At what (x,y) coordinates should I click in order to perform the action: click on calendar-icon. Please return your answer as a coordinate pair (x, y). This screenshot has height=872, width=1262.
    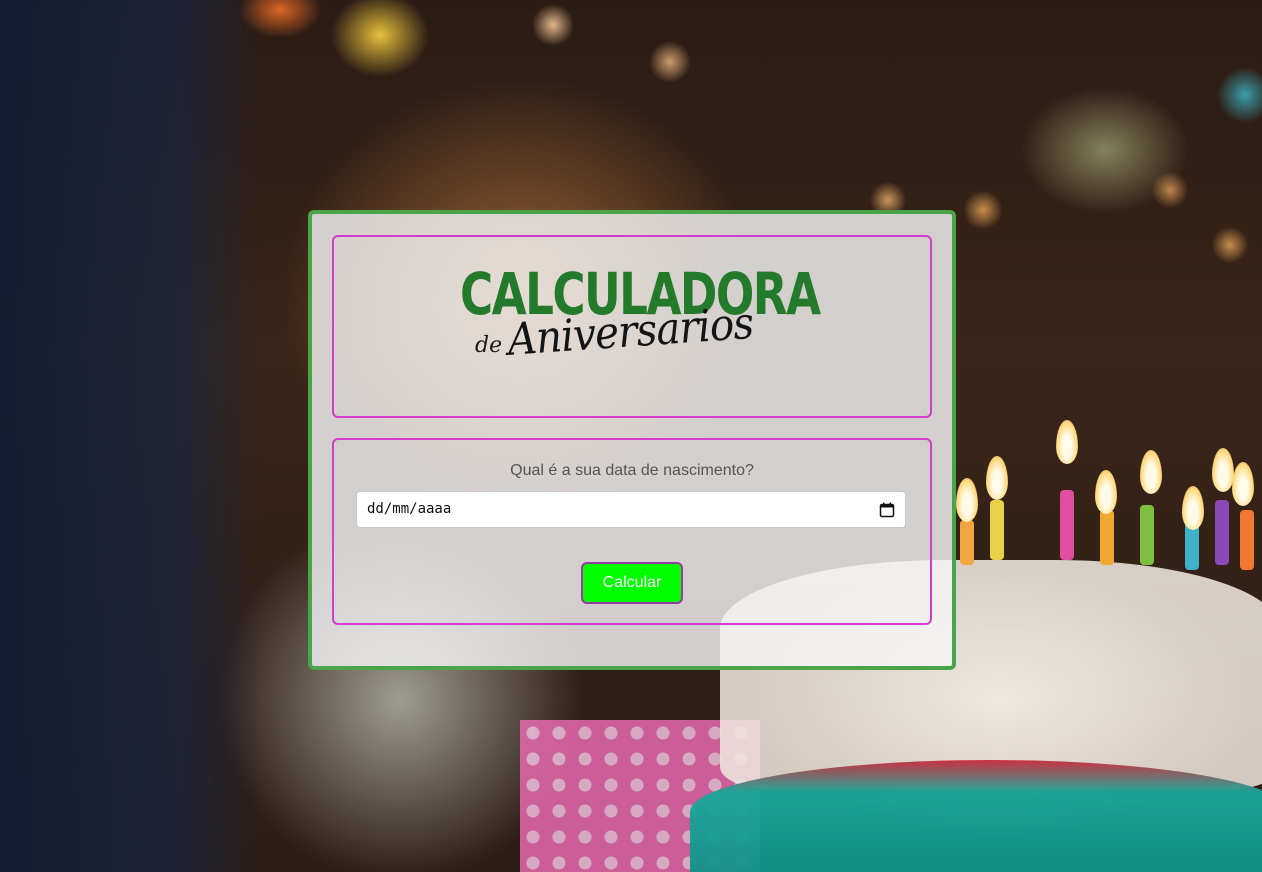
    Looking at the image, I should click on (887, 510).